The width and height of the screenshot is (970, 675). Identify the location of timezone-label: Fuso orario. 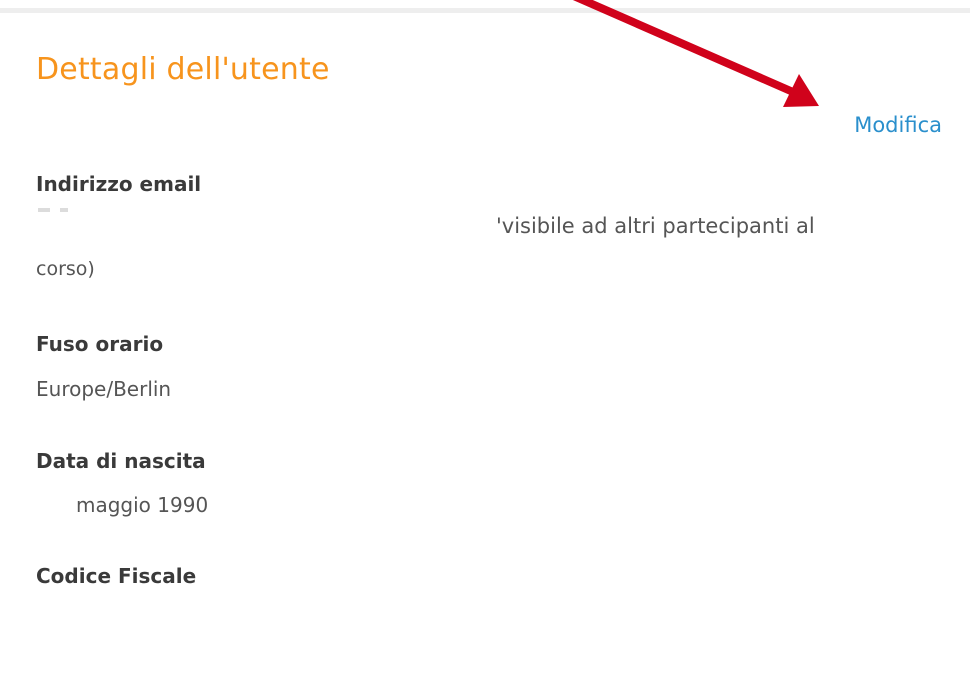
(100, 344).